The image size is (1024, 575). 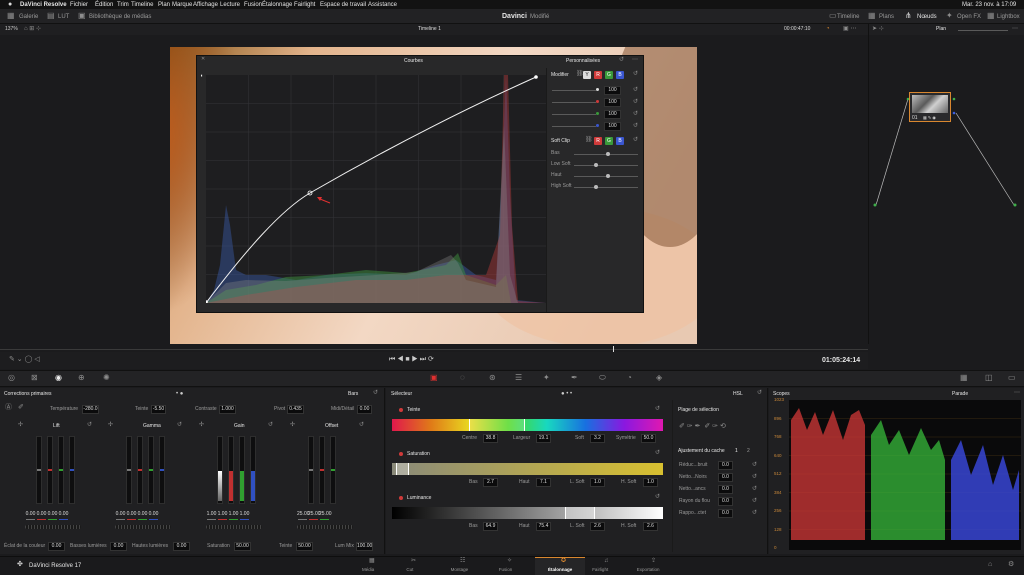 What do you see at coordinates (490, 438) in the screenshot?
I see `selector-field-value: 38.8` at bounding box center [490, 438].